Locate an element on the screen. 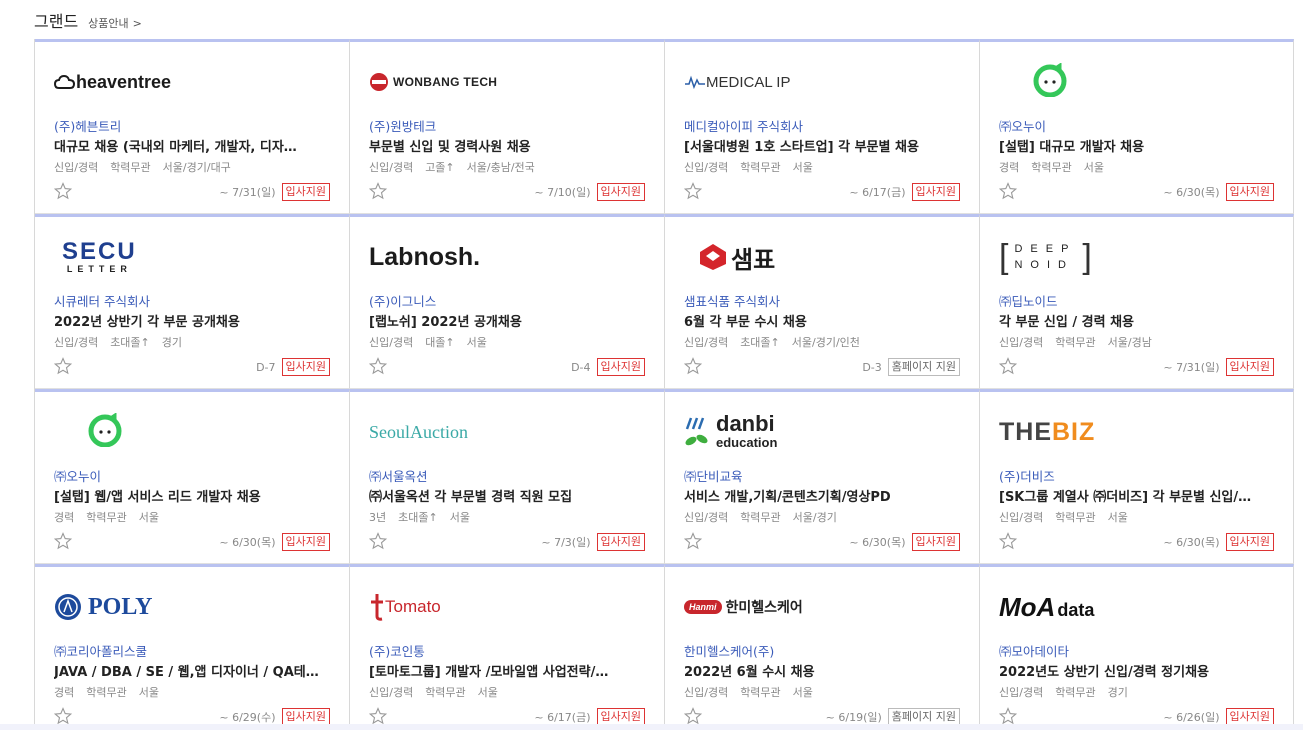 The image size is (1303, 730). company-logo: Hanmi 한미헬스케어 is located at coordinates (743, 607).